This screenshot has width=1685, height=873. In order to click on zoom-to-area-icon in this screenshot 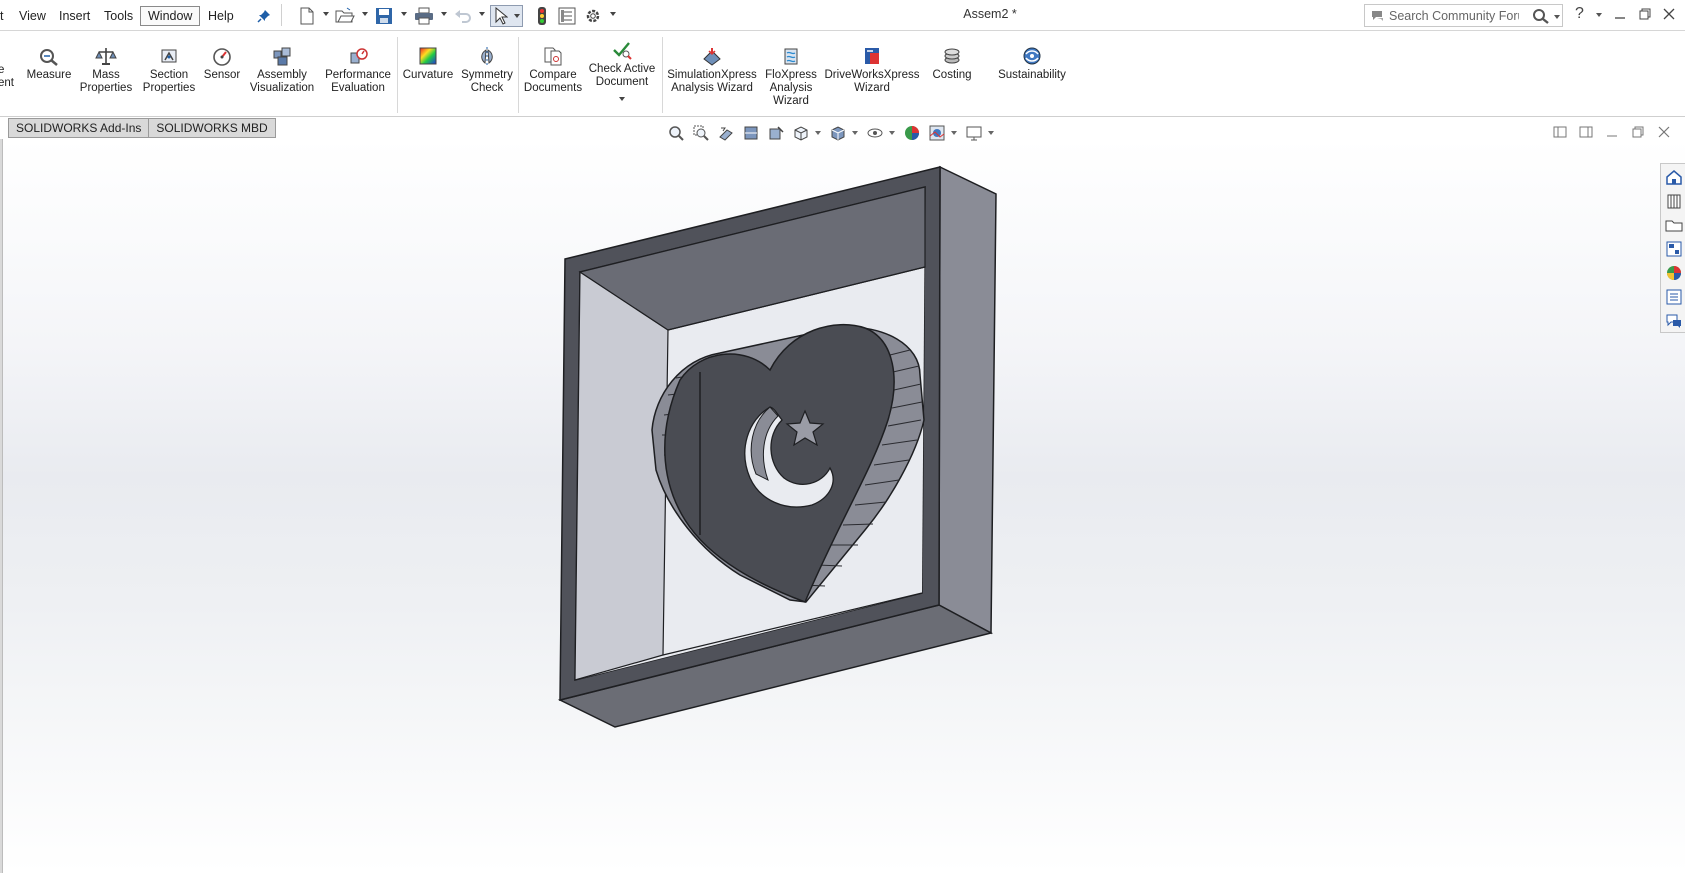, I will do `click(700, 133)`.